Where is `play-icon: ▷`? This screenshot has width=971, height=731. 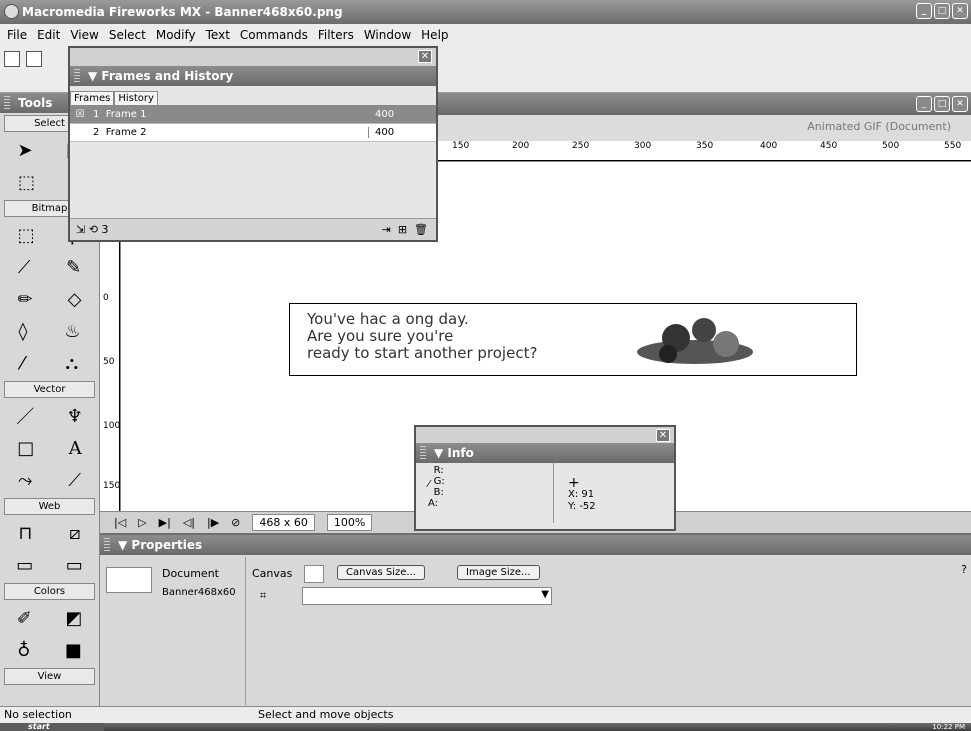
play-icon: ▷ is located at coordinates (142, 522).